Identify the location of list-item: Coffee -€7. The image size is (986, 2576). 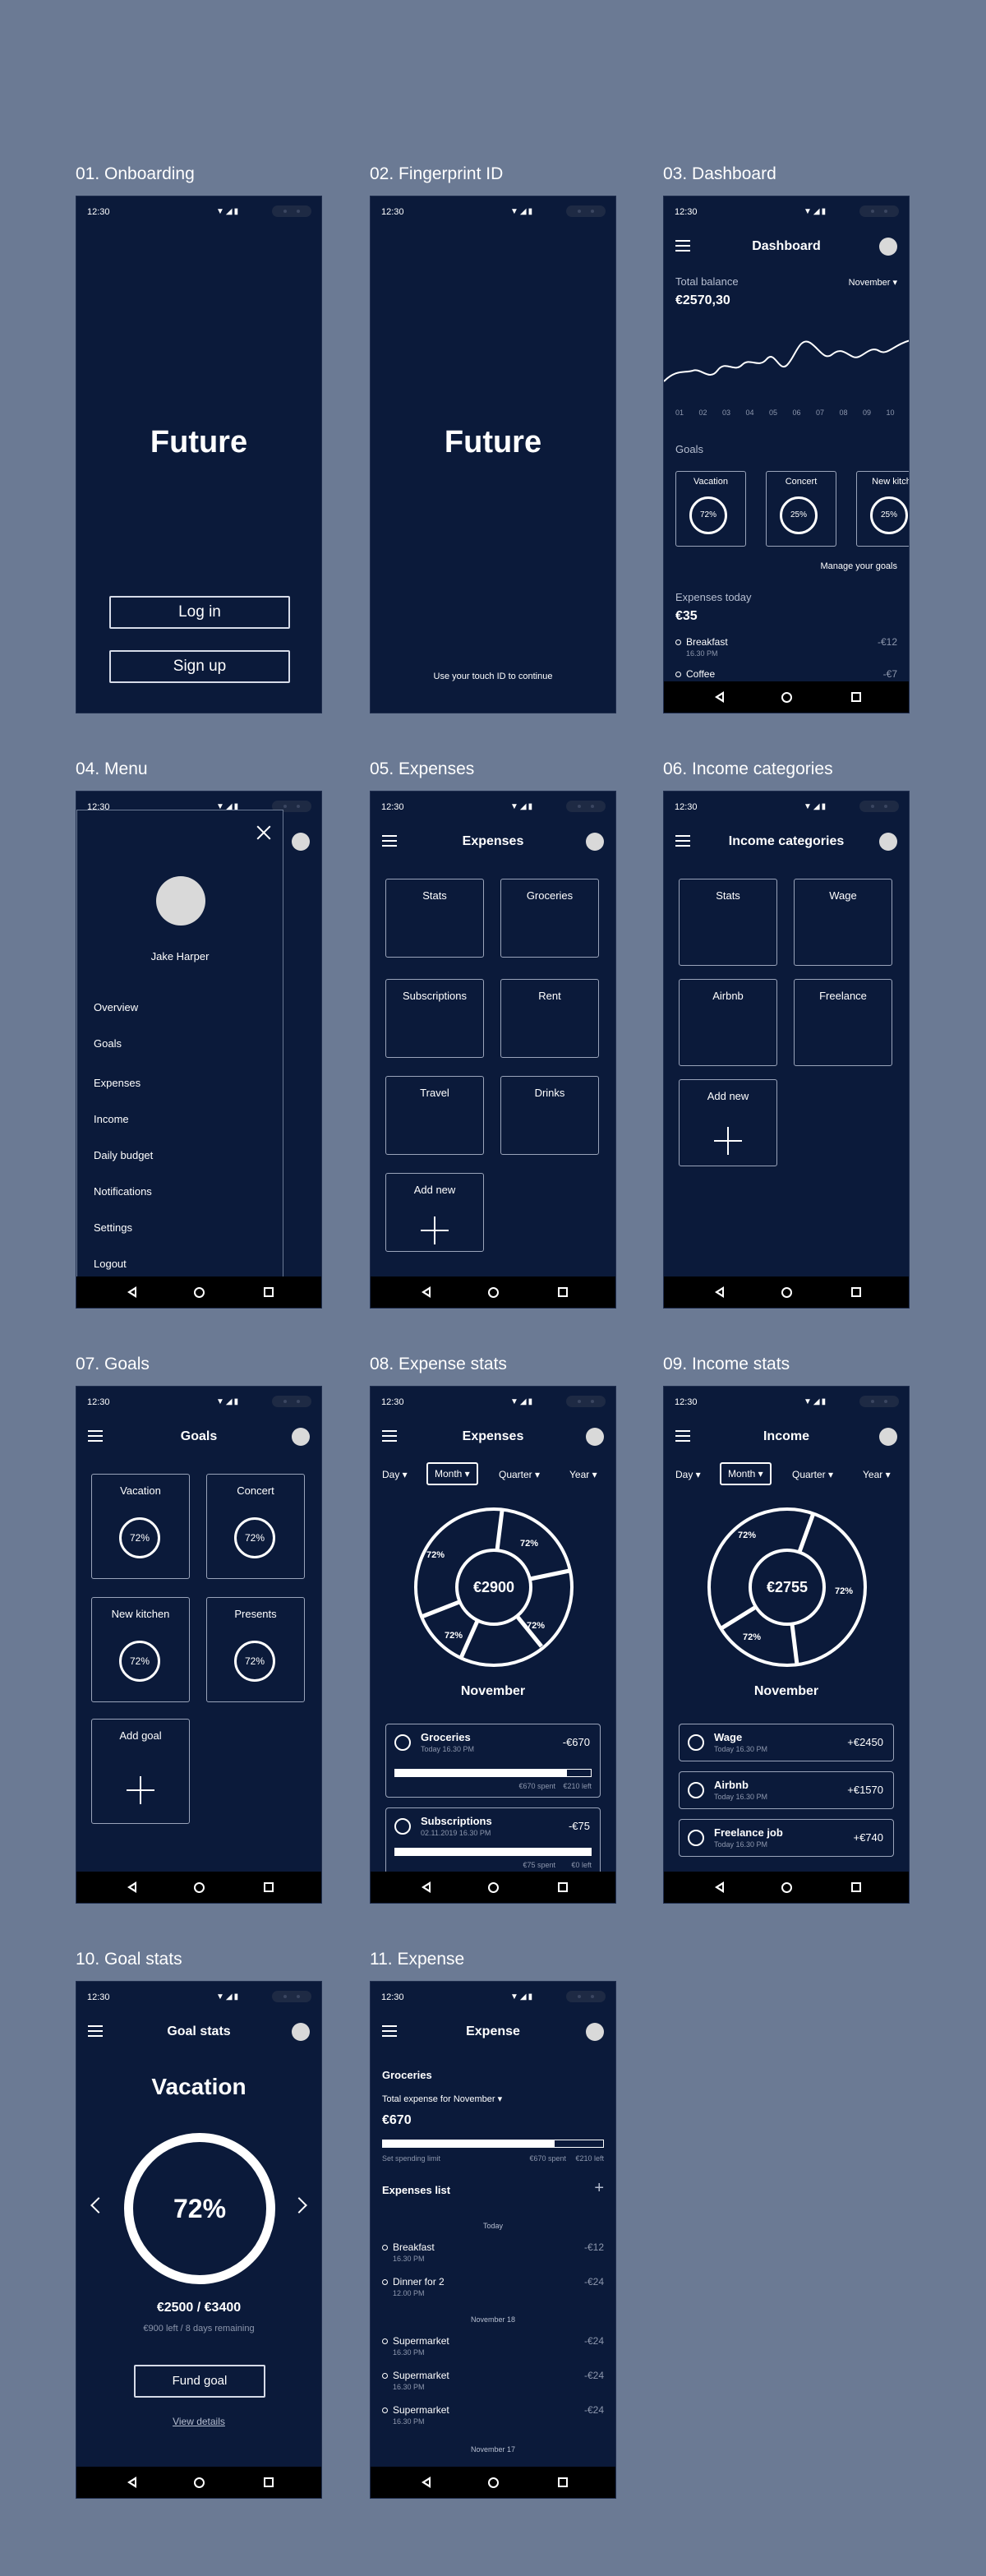
(786, 674).